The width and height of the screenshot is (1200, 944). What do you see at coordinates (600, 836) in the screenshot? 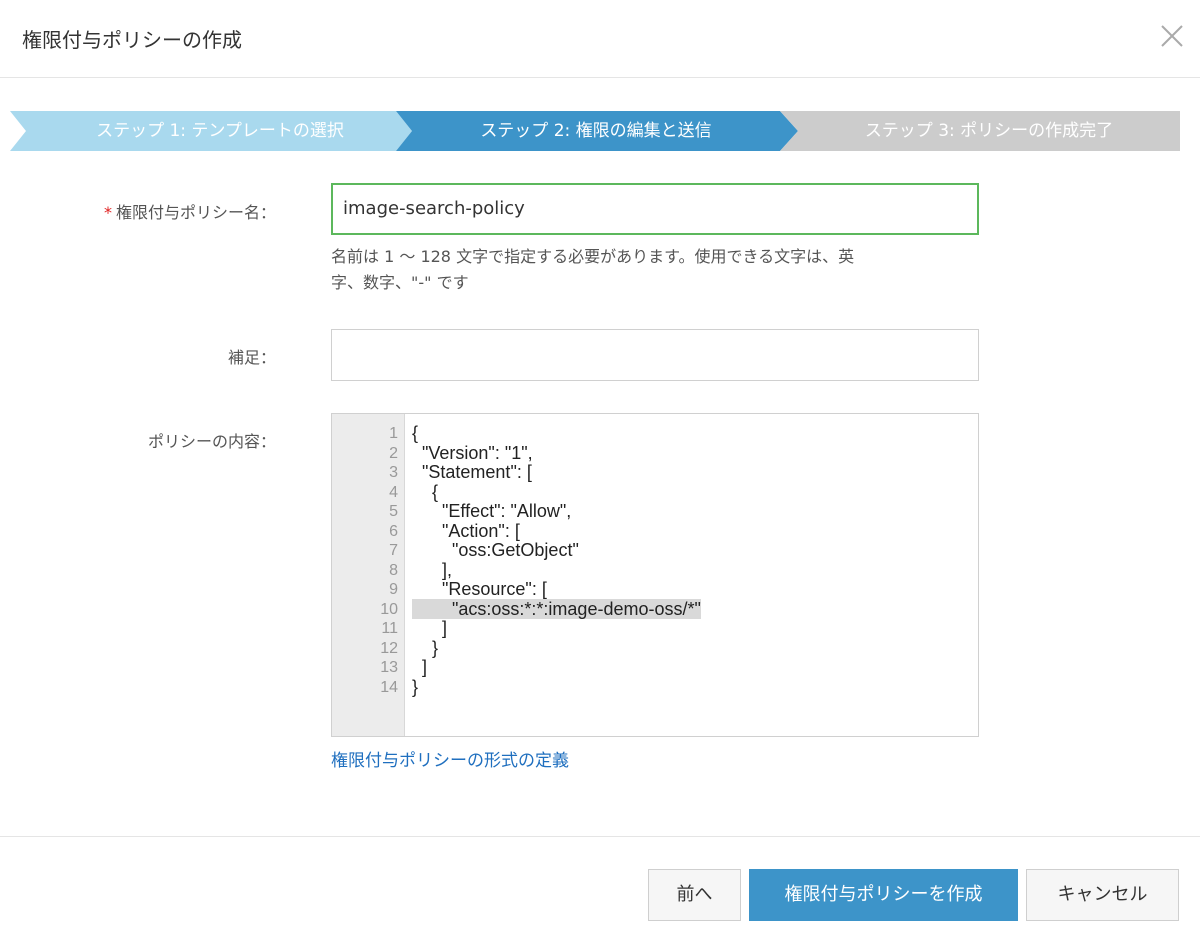
I see `footer-divider` at bounding box center [600, 836].